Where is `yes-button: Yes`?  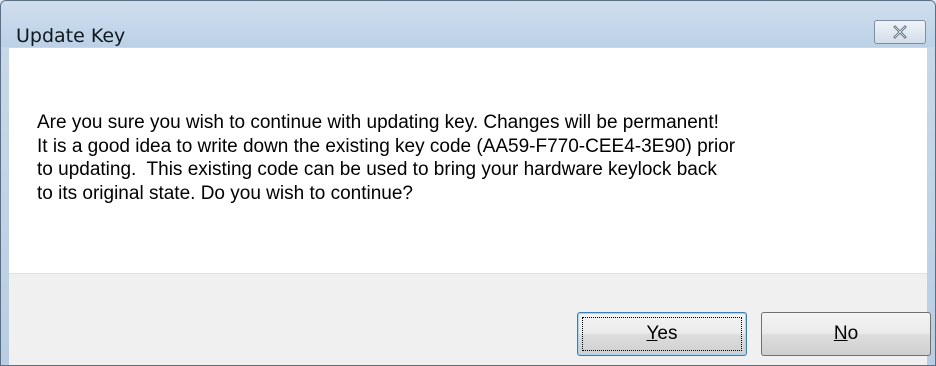
yes-button: Yes is located at coordinates (662, 334).